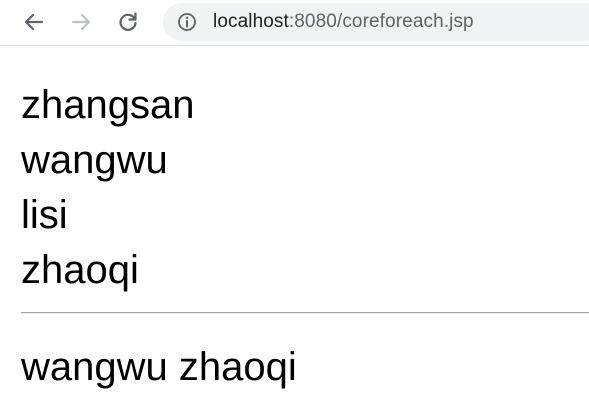  I want to click on list-item: zhangsan, so click(108, 105).